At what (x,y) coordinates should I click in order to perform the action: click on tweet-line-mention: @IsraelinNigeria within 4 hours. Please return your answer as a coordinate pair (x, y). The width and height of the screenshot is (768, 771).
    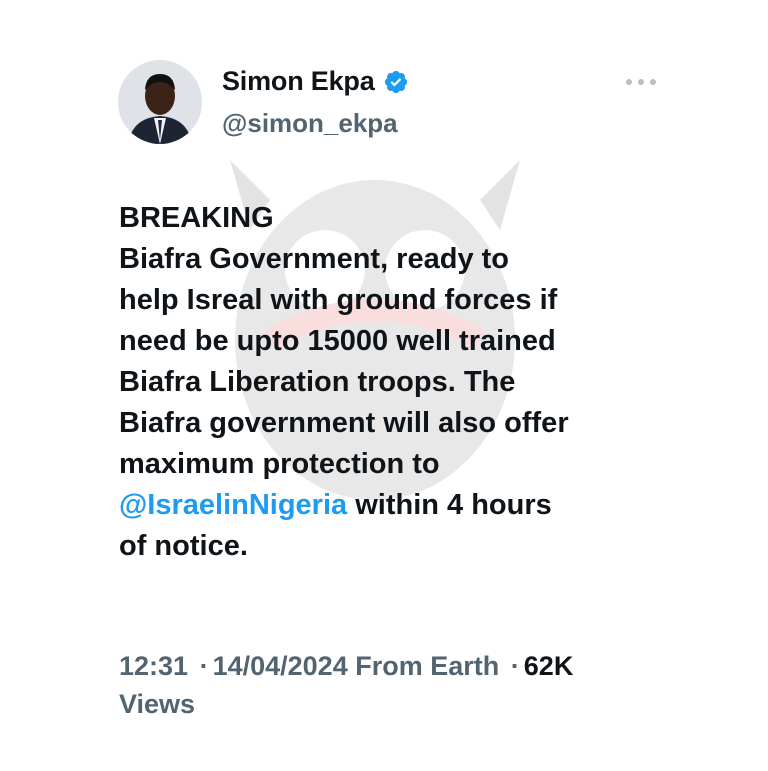
    Looking at the image, I should click on (399, 505).